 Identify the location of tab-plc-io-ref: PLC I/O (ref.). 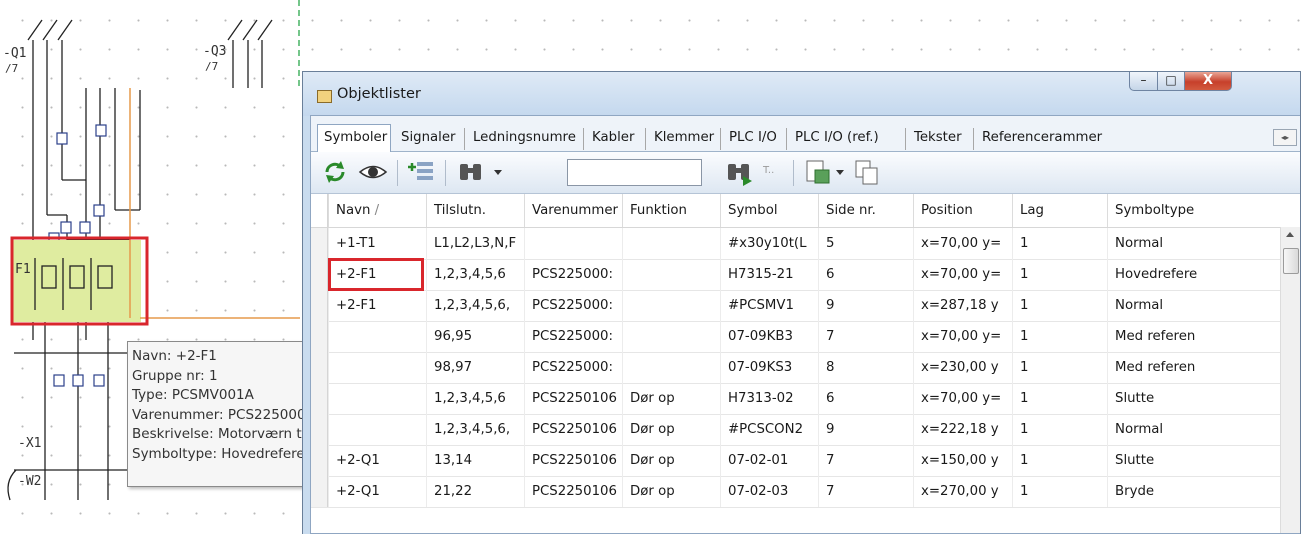
(847, 139).